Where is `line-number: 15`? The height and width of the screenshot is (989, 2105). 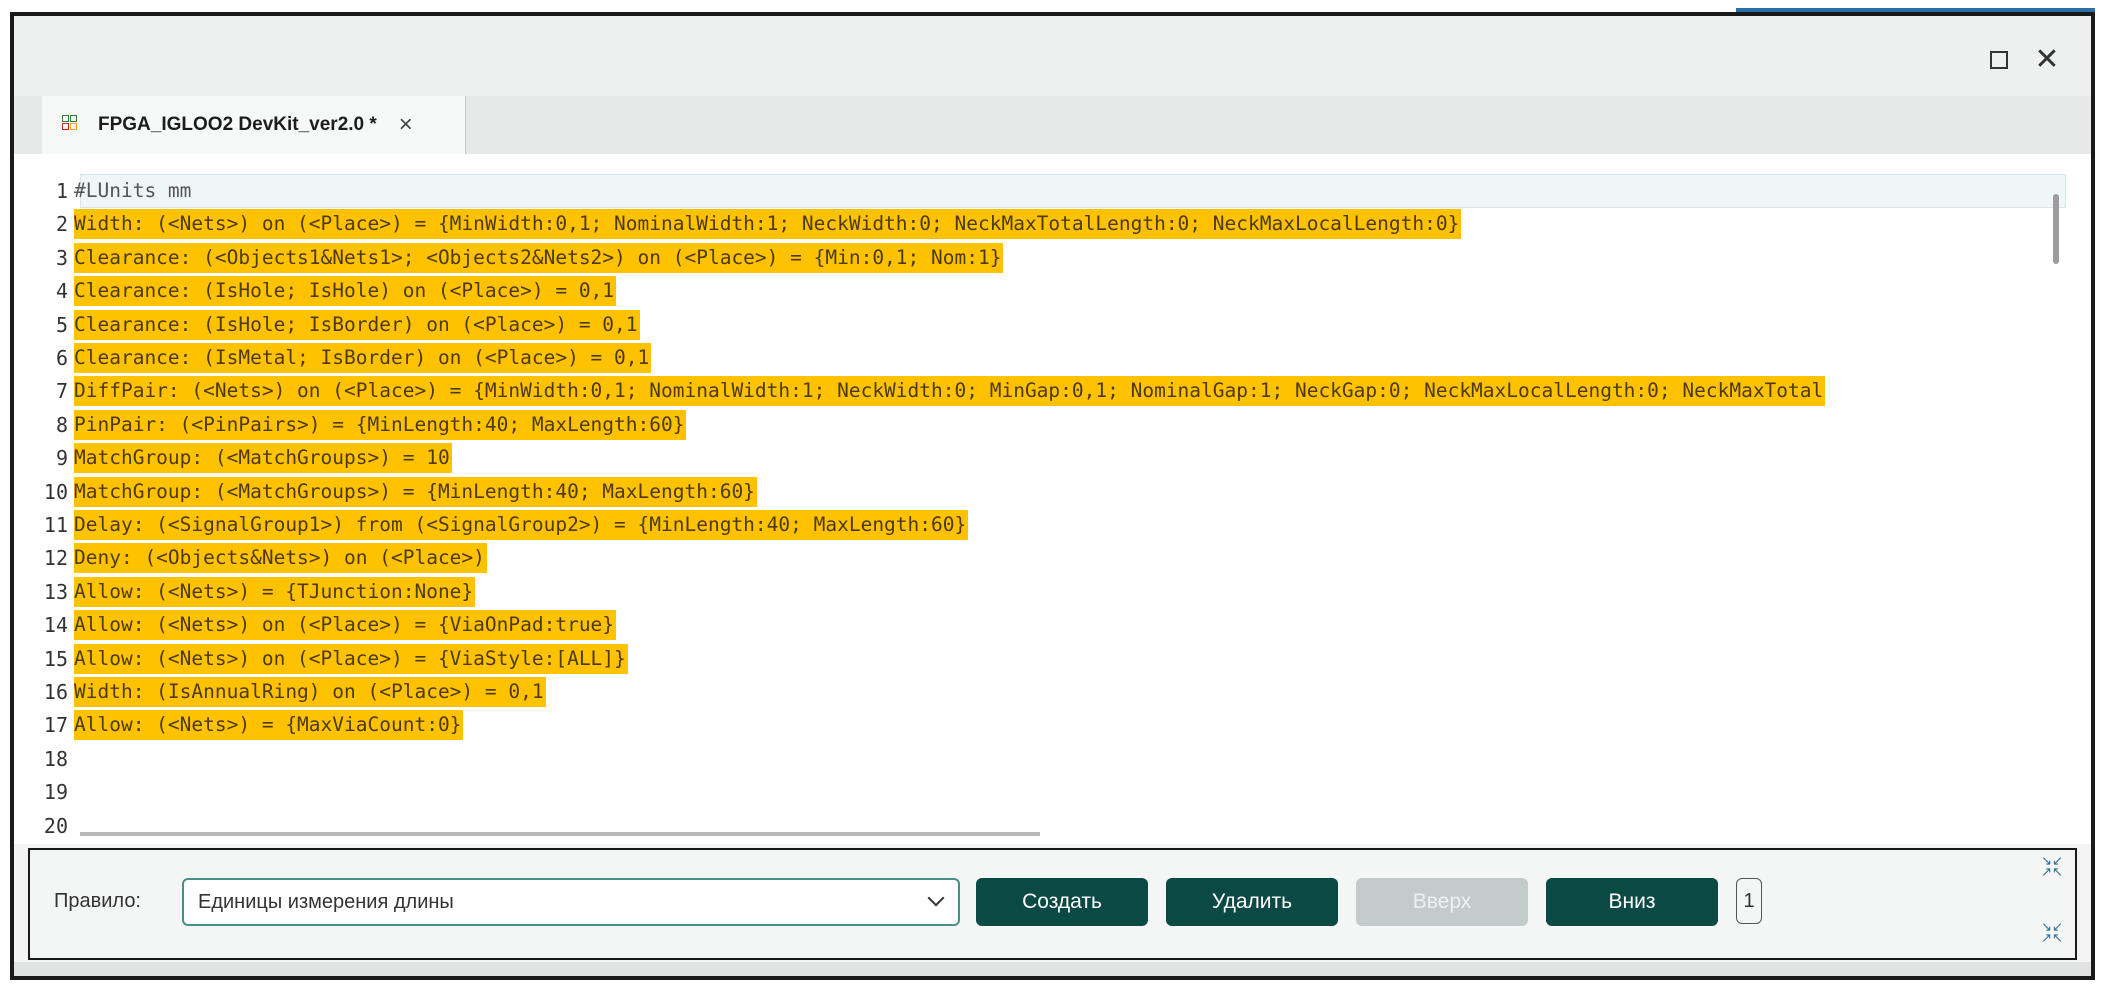
line-number: 15 is located at coordinates (55, 658).